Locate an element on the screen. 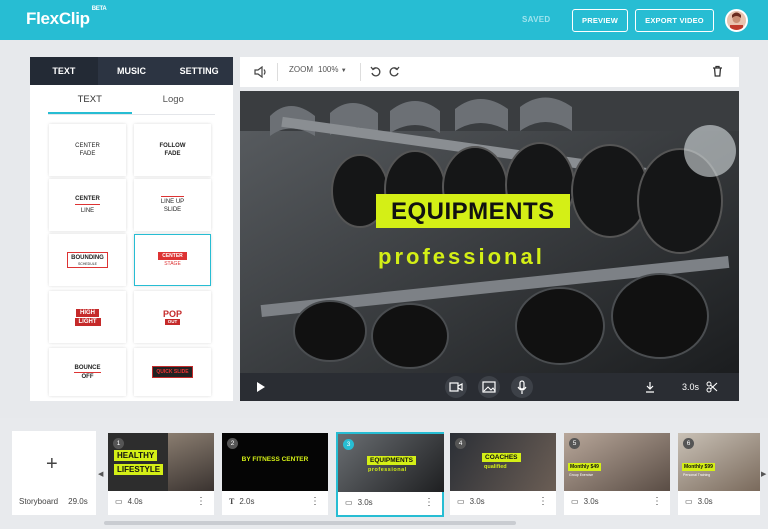 This screenshot has width=768, height=529. tile-label: LINE is located at coordinates (87, 211).